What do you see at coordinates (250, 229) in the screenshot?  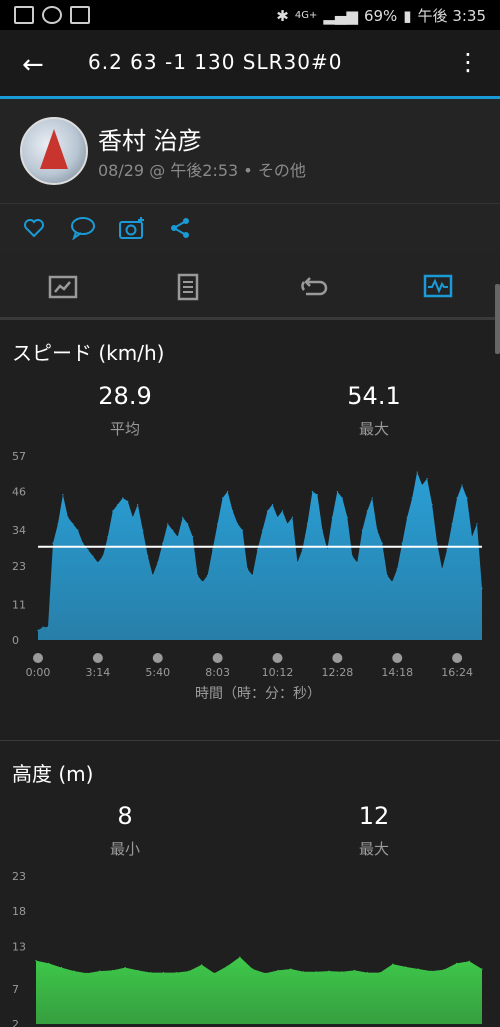 I see `action-bar` at bounding box center [250, 229].